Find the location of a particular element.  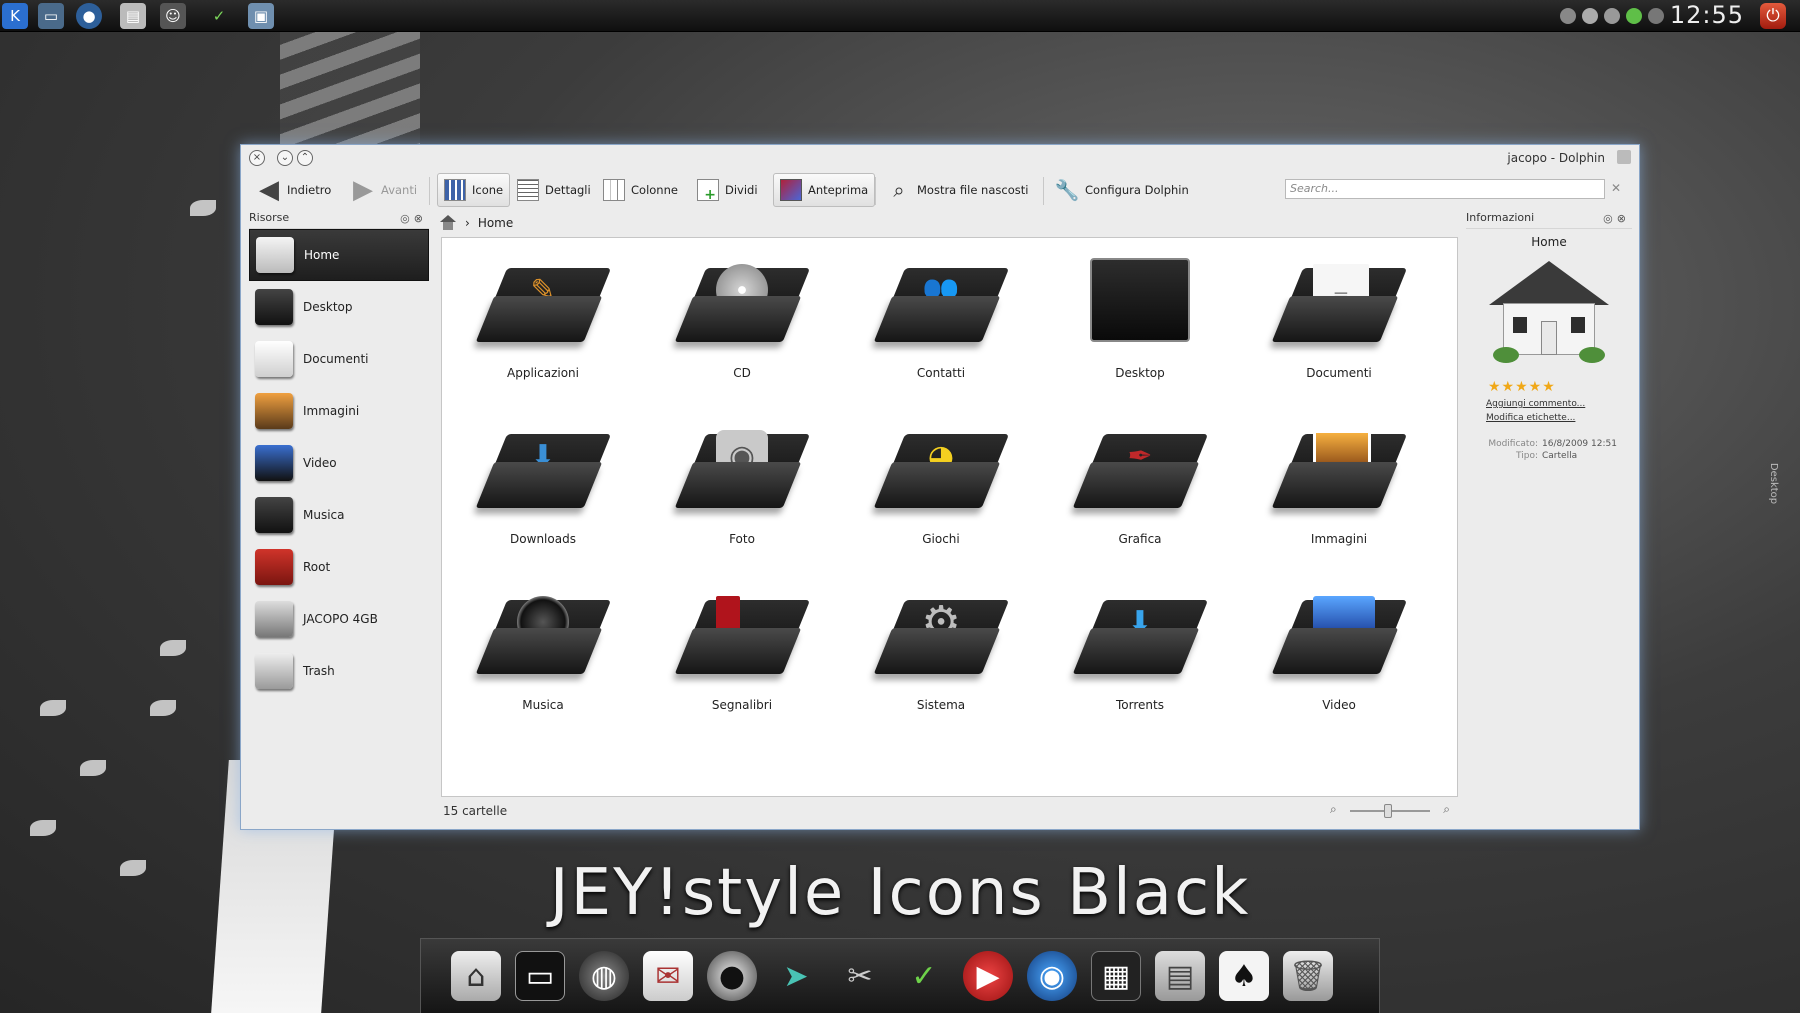

configure-button: 🔧 Configura Dolphin is located at coordinates (1122, 190).